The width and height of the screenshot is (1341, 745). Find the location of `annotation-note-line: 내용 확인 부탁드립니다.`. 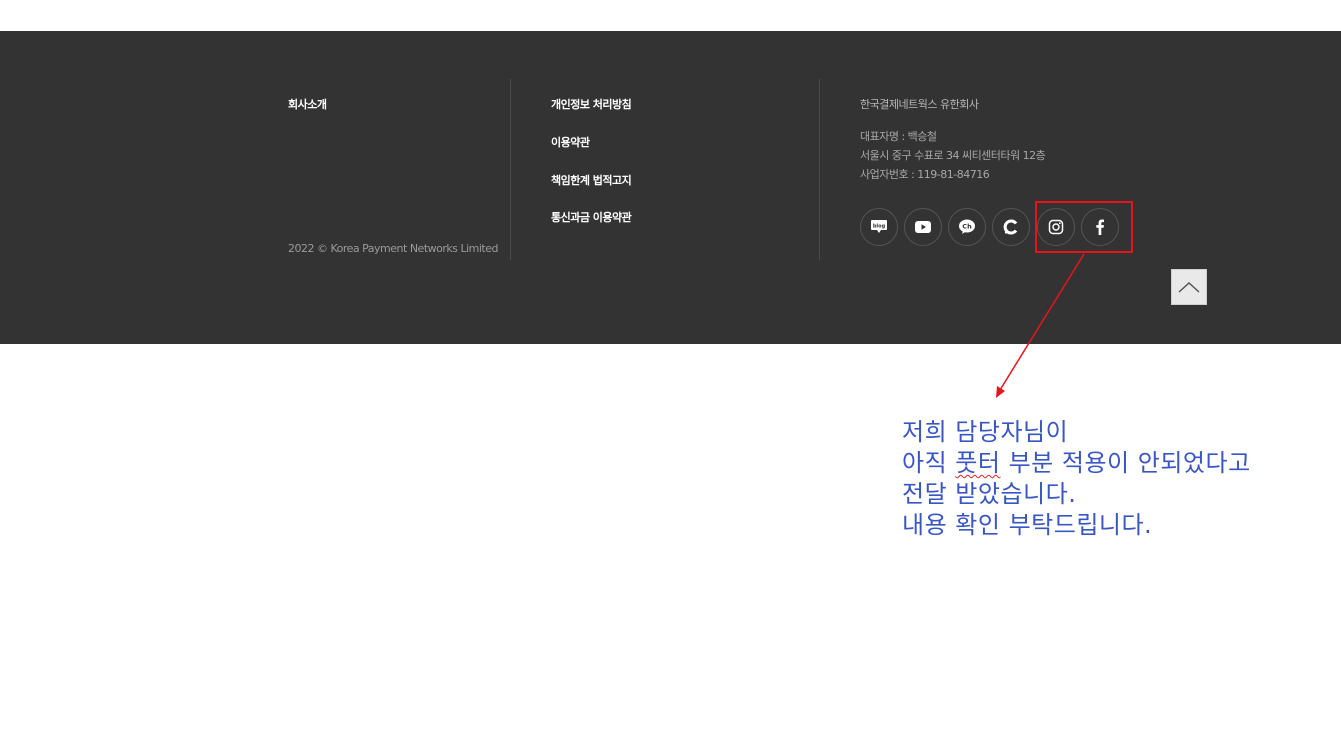

annotation-note-line: 내용 확인 부탁드립니다. is located at coordinates (1027, 525).